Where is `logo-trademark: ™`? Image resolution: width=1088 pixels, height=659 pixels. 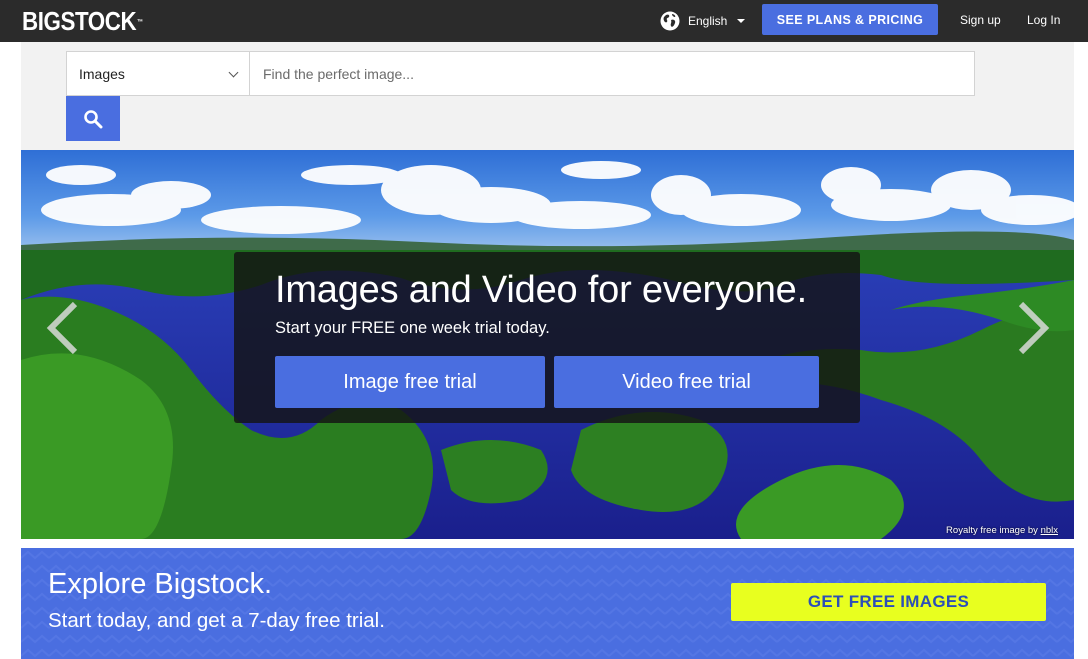
logo-trademark: ™ is located at coordinates (140, 22).